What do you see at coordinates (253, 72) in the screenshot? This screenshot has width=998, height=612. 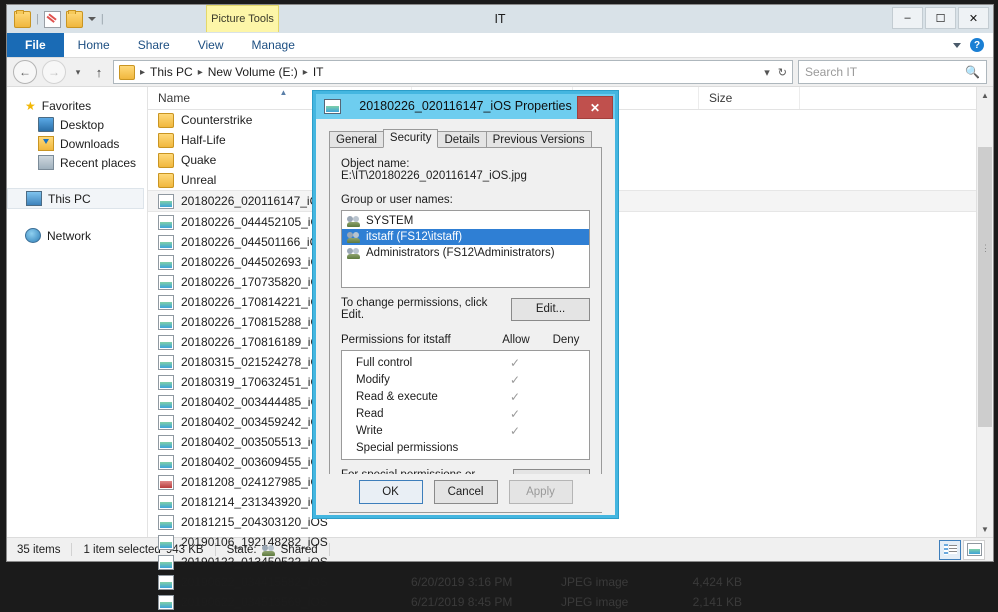 I see `breadcrumb-item-new-volume: New Volume (E:)` at bounding box center [253, 72].